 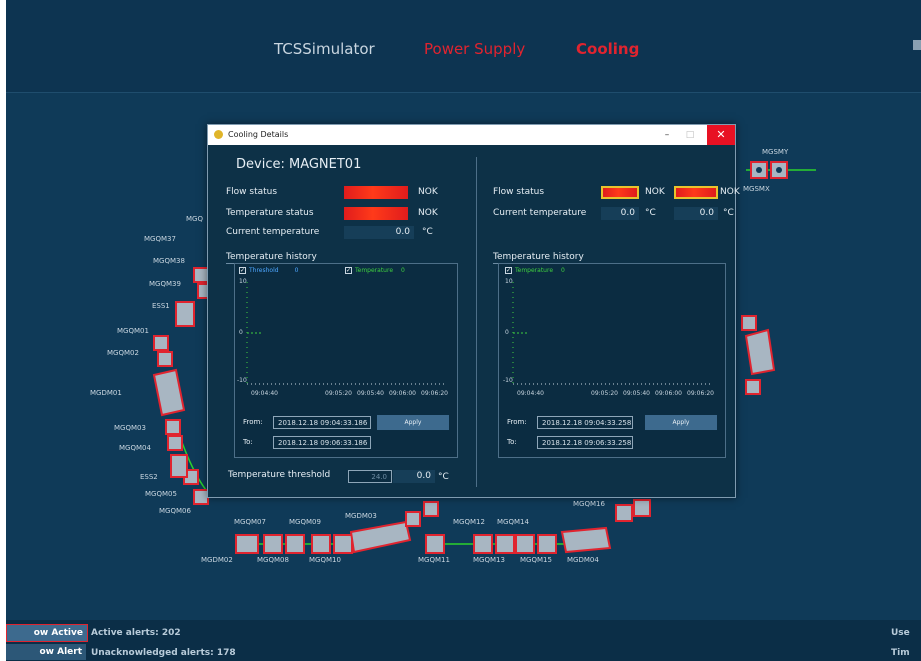 What do you see at coordinates (217, 560) in the screenshot?
I see `ring-label: MGDM02` at bounding box center [217, 560].